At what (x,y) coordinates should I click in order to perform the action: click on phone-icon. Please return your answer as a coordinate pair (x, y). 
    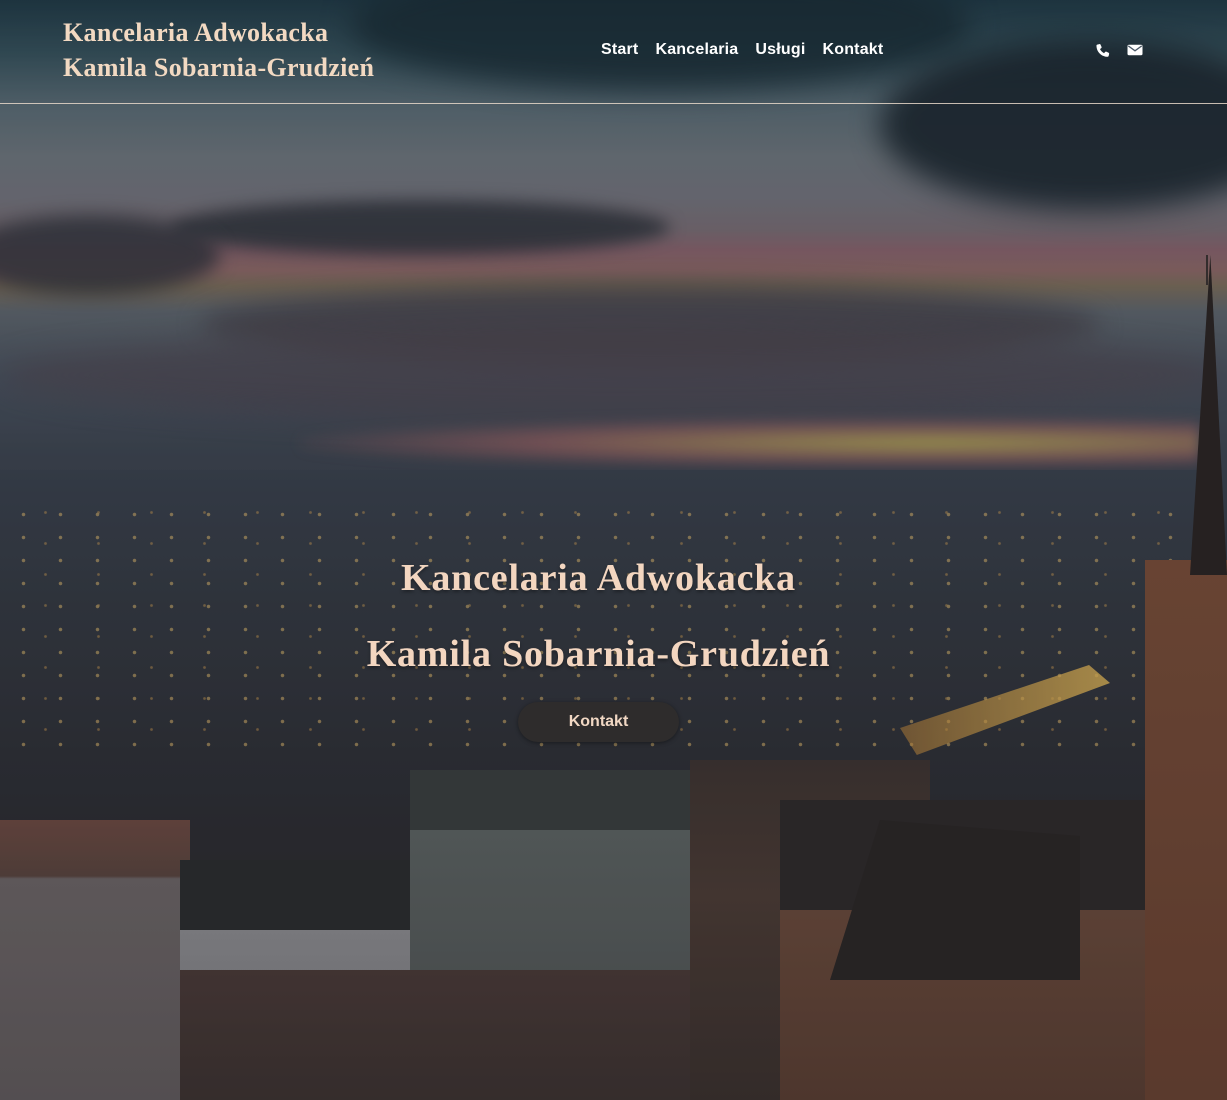
    Looking at the image, I should click on (1103, 50).